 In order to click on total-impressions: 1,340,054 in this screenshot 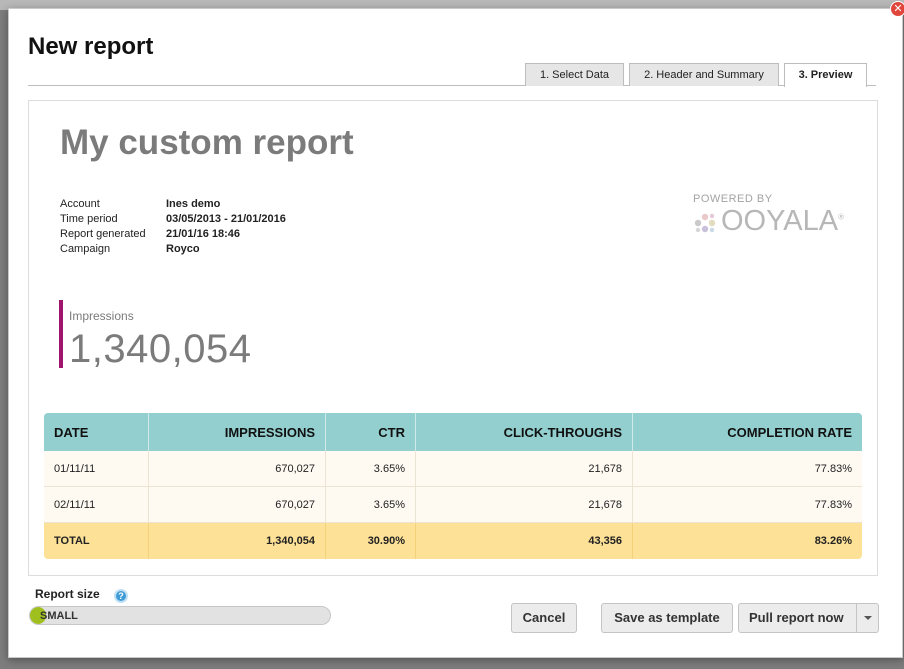, I will do `click(237, 541)`.